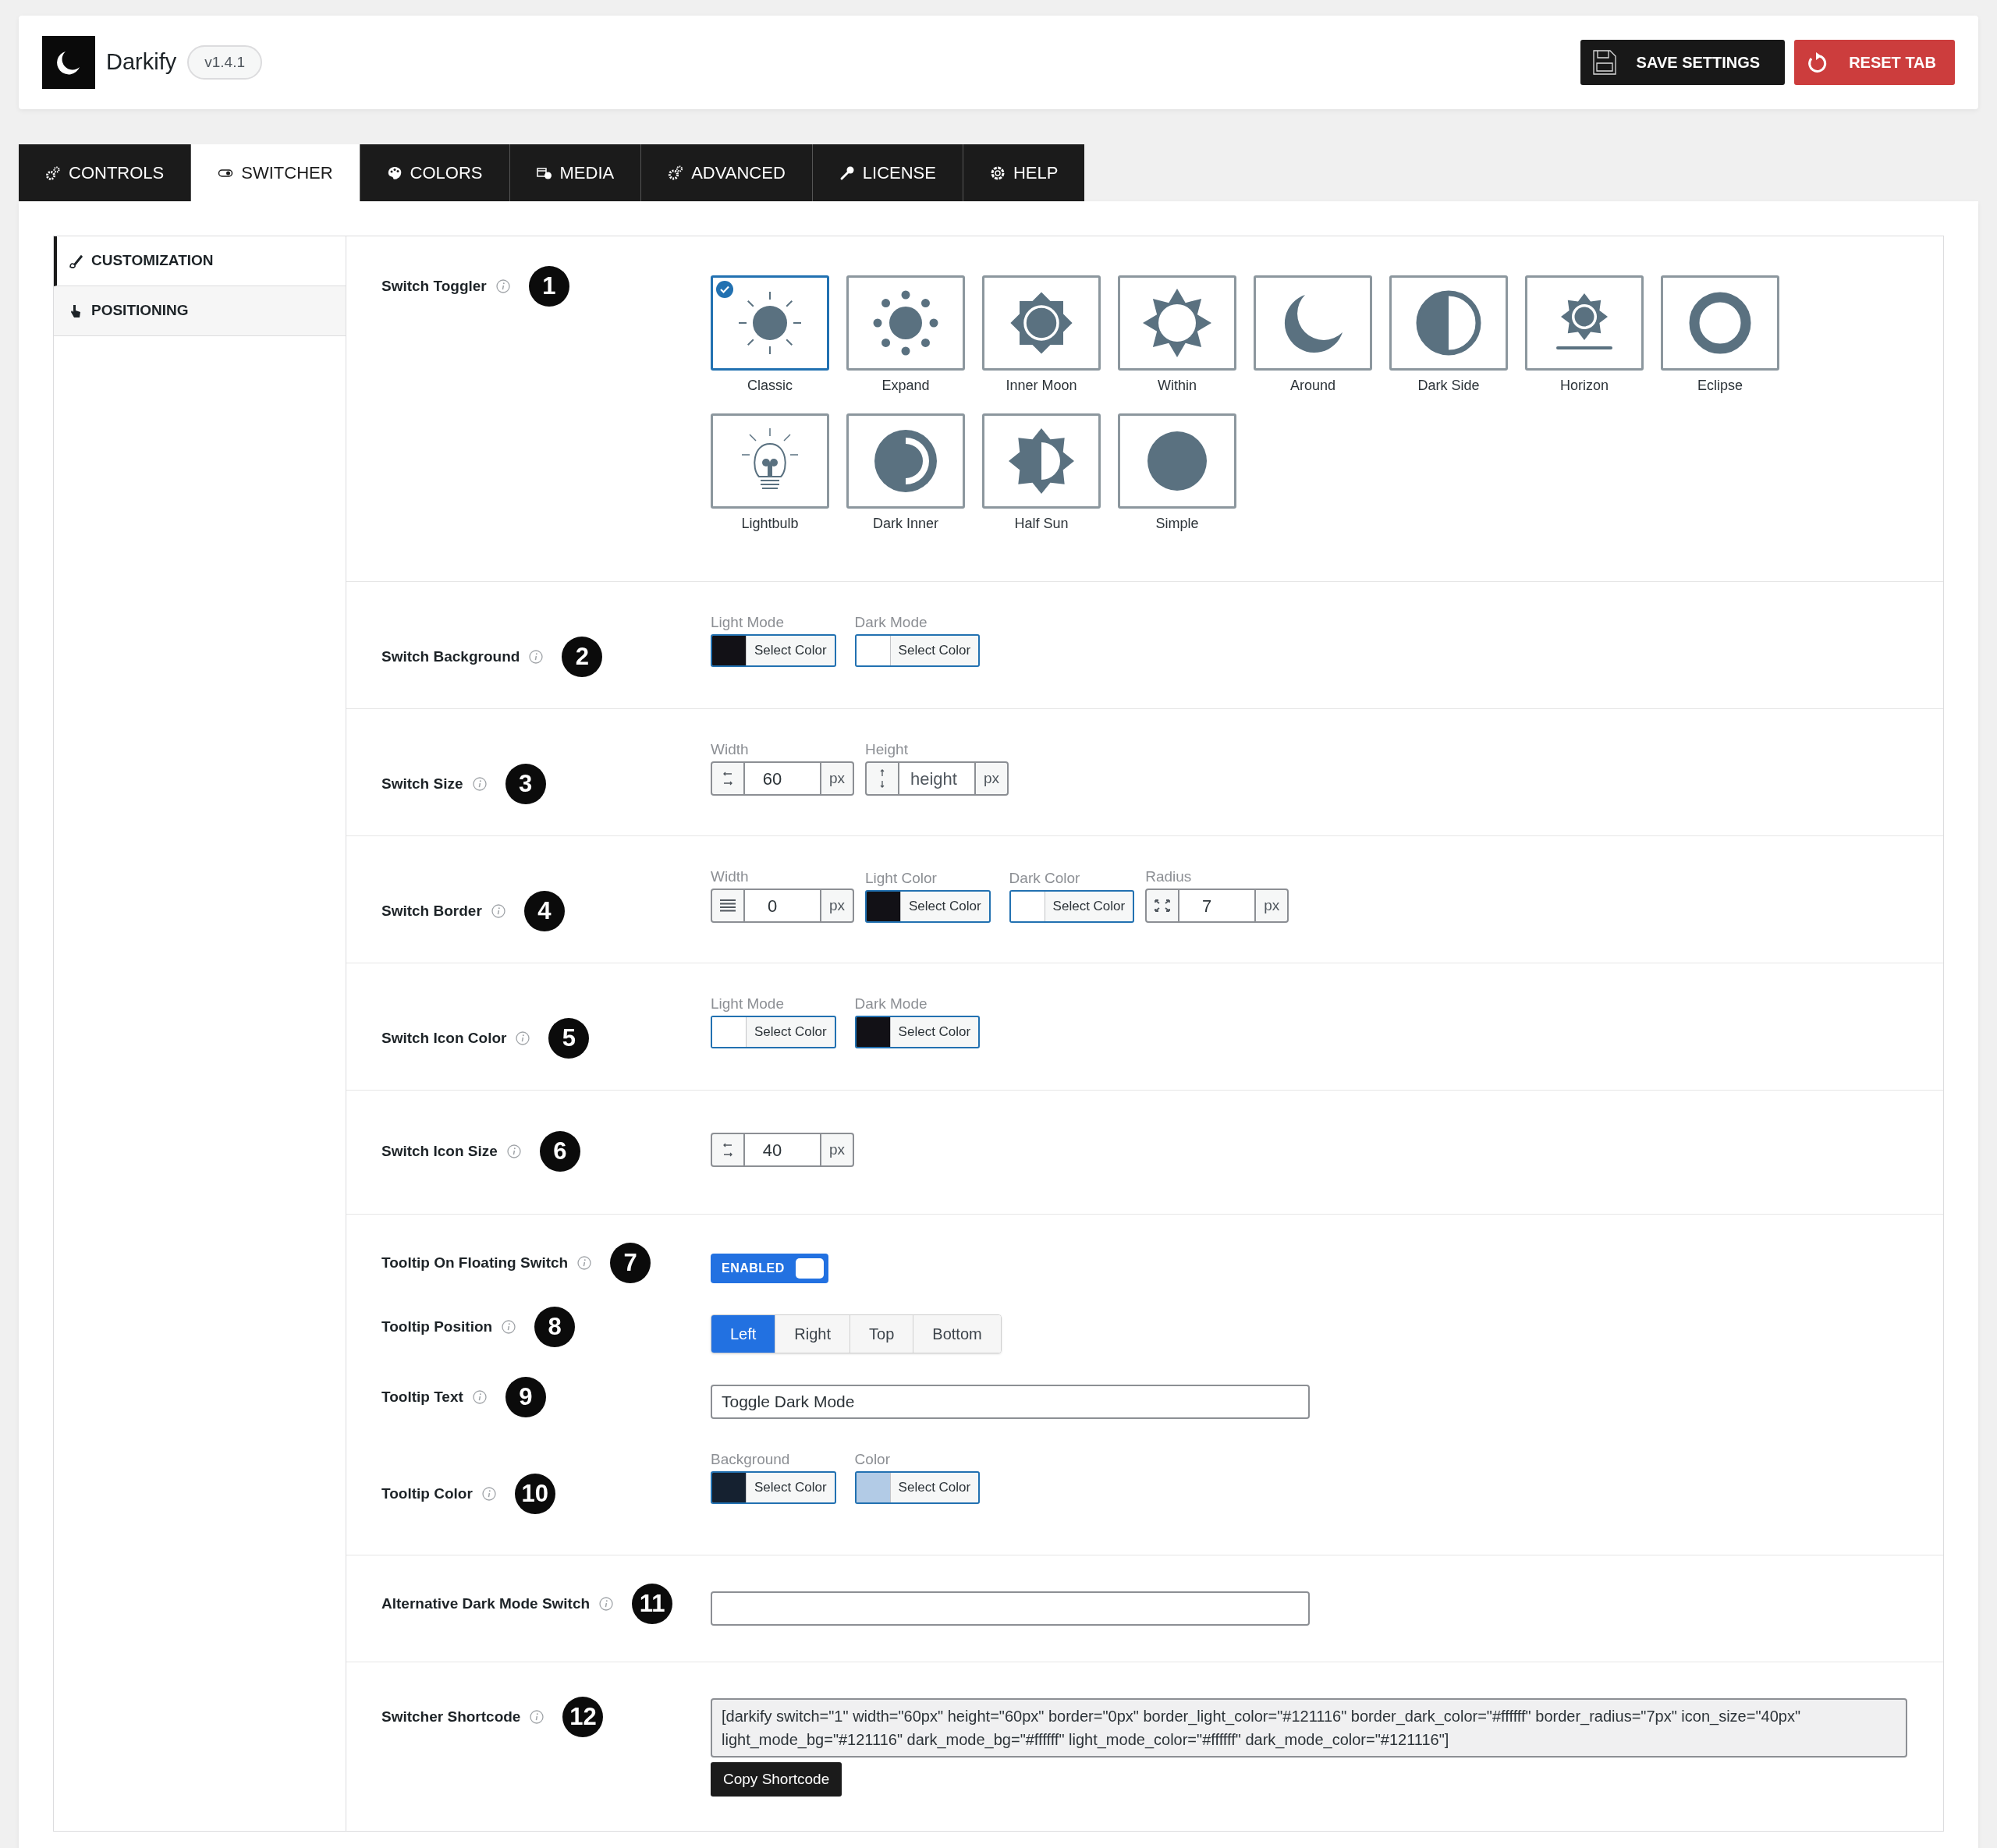  What do you see at coordinates (751, 1460) in the screenshot?
I see `field-label: Background` at bounding box center [751, 1460].